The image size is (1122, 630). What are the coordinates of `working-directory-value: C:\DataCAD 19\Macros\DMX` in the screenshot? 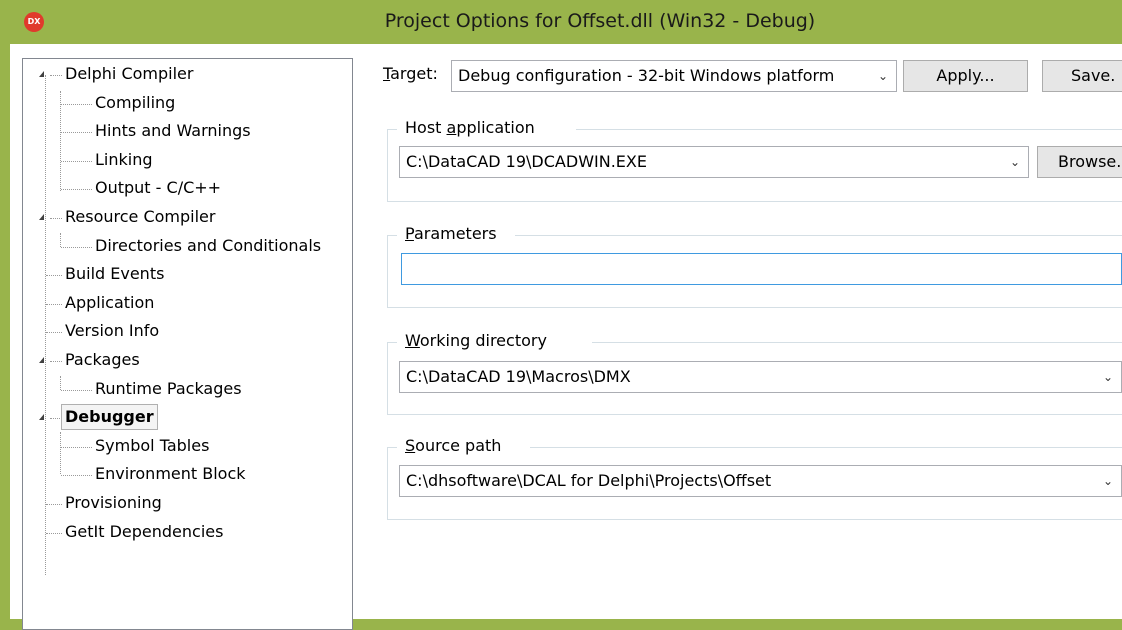 It's located at (518, 376).